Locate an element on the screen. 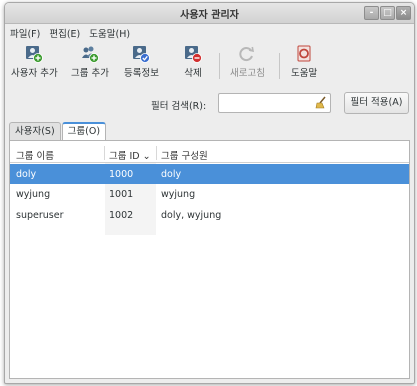  close-button: × is located at coordinates (403, 13).